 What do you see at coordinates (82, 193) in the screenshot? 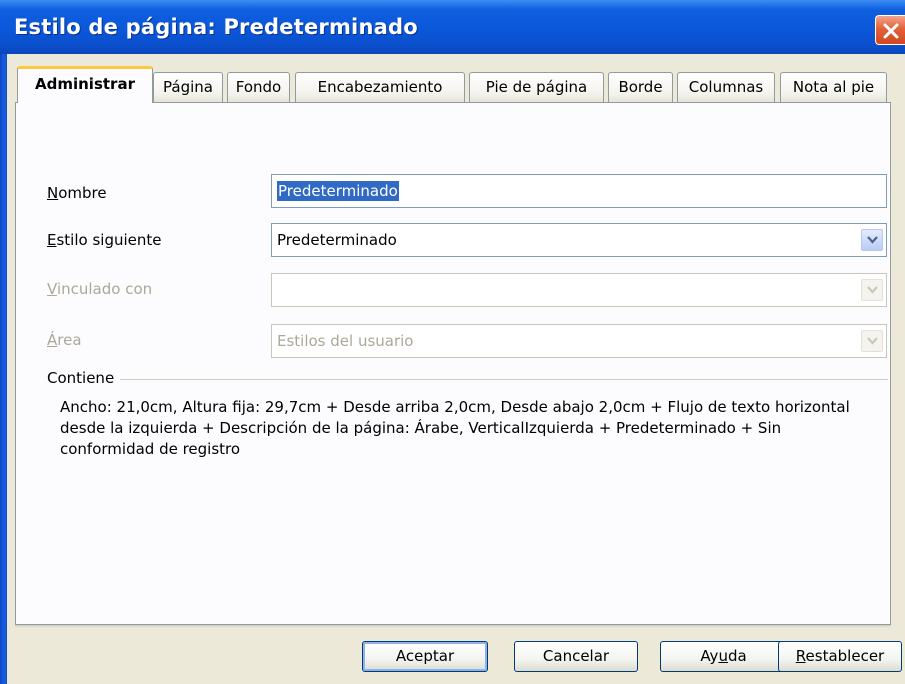
I see `name-label-text: ombre` at bounding box center [82, 193].